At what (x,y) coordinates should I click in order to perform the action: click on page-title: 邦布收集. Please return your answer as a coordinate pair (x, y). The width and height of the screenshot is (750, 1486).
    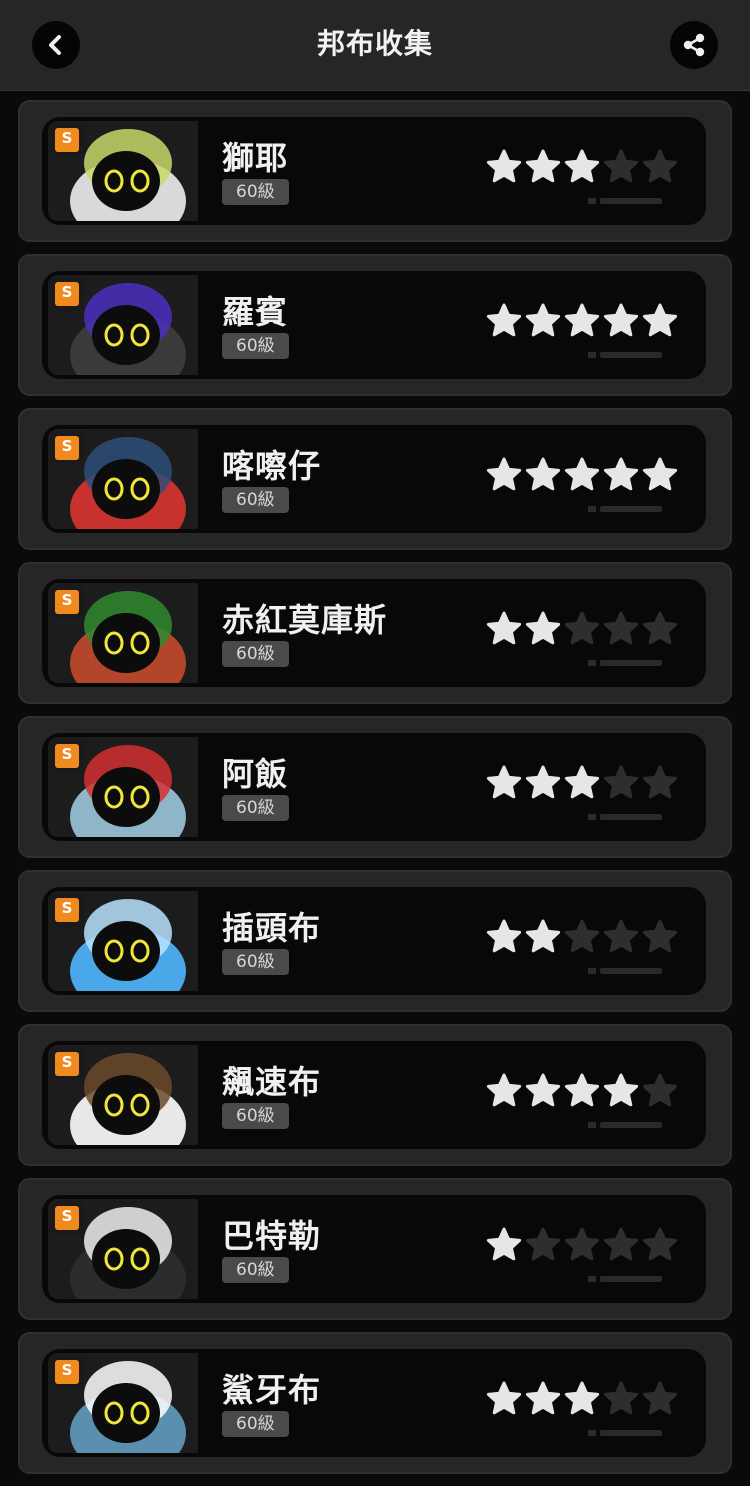
    Looking at the image, I should click on (374, 43).